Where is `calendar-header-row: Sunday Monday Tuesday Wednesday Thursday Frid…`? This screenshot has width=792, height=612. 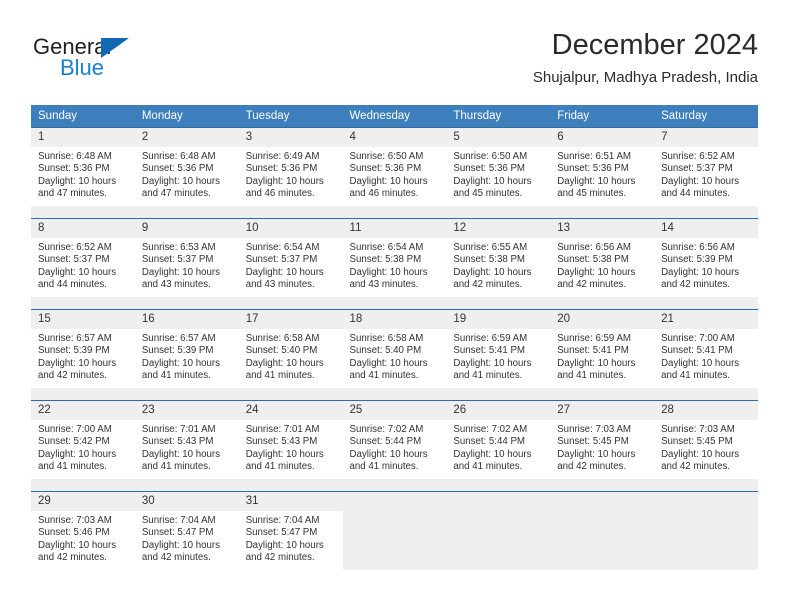
calendar-header-row: Sunday Monday Tuesday Wednesday Thursday Frid… is located at coordinates (394, 116).